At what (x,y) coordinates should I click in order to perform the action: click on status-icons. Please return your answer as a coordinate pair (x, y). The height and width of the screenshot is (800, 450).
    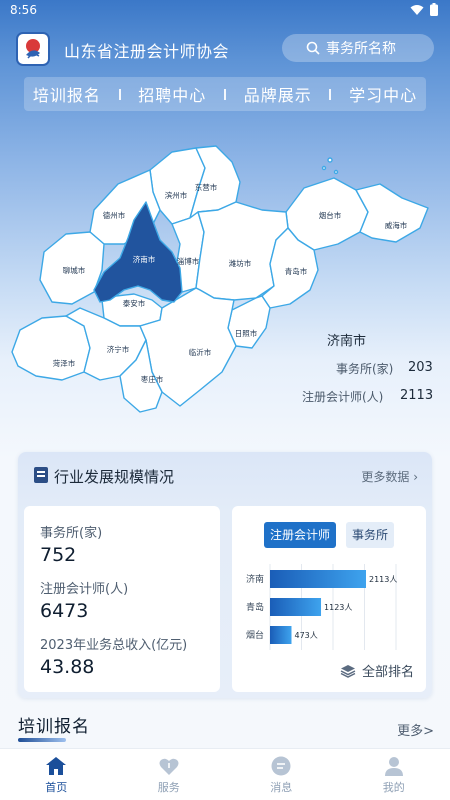
    Looking at the image, I should click on (424, 9).